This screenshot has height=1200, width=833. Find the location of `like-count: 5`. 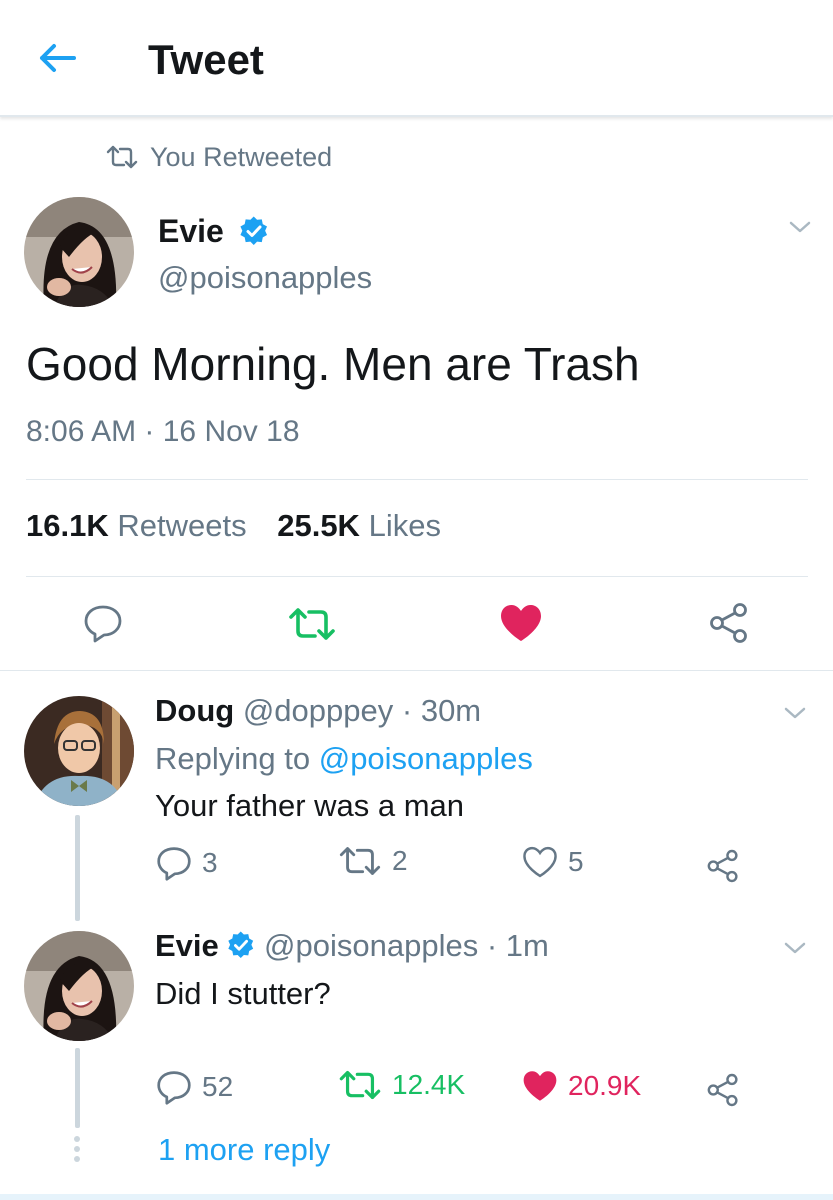

like-count: 5 is located at coordinates (576, 861).